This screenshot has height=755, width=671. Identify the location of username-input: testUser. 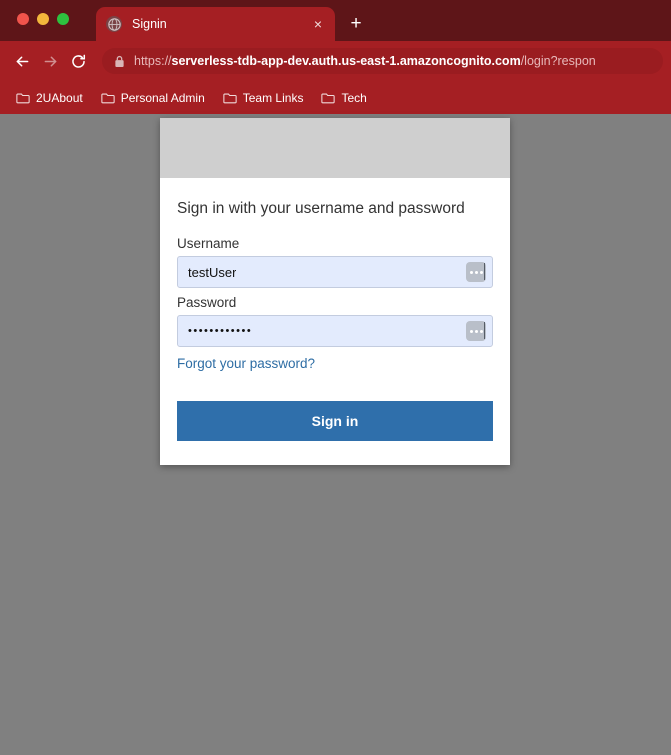
(335, 272).